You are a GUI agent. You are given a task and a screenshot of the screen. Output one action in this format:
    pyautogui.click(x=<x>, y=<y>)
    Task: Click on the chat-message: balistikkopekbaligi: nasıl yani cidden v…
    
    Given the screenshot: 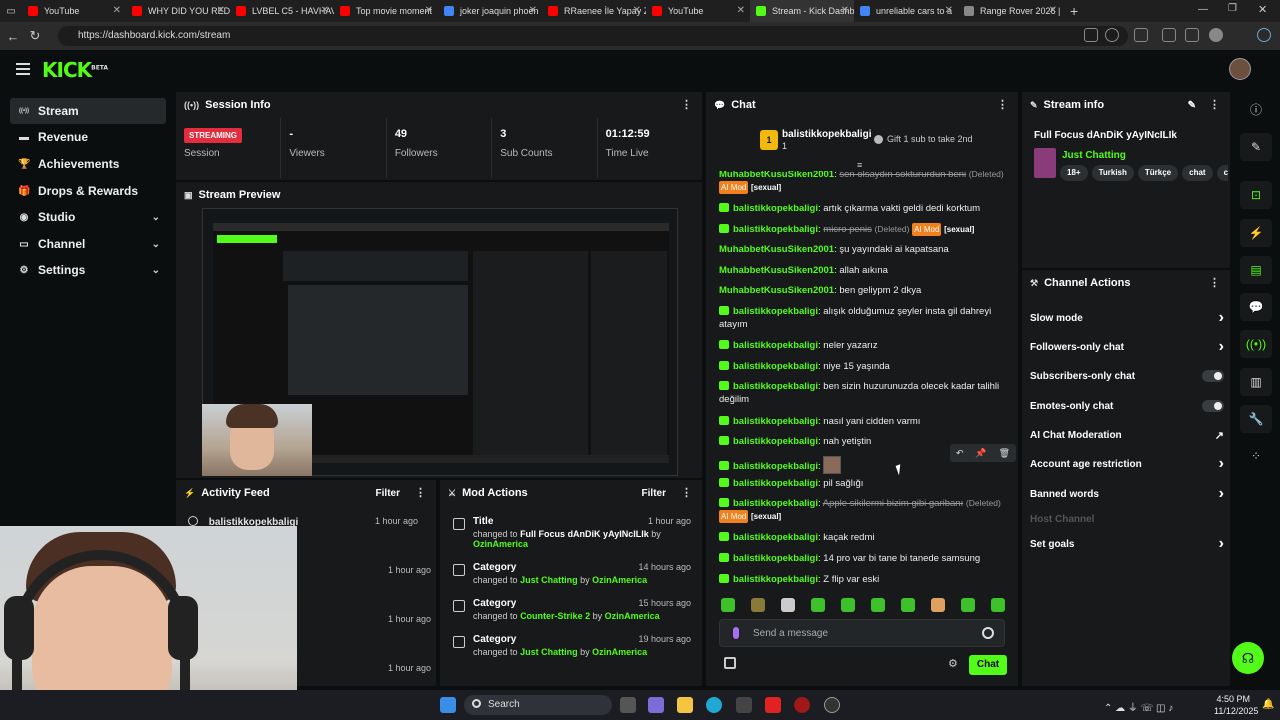 What is the action you would take?
    pyautogui.click(x=864, y=421)
    